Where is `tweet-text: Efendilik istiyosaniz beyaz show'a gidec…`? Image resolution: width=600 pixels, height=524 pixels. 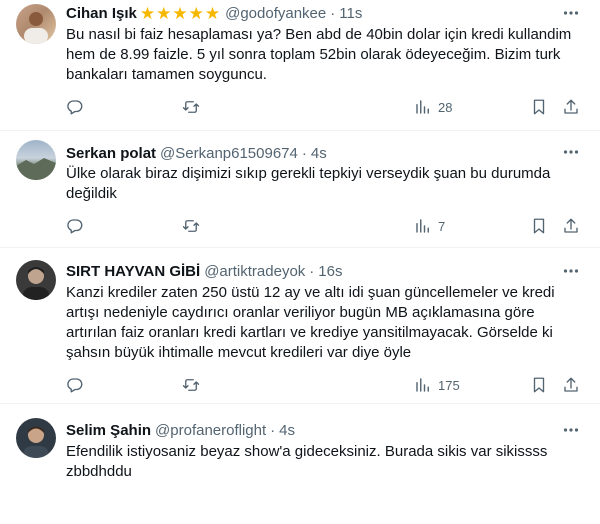
tweet-text: Efendilik istiyosaniz beyaz show'a gidec… is located at coordinates (307, 461).